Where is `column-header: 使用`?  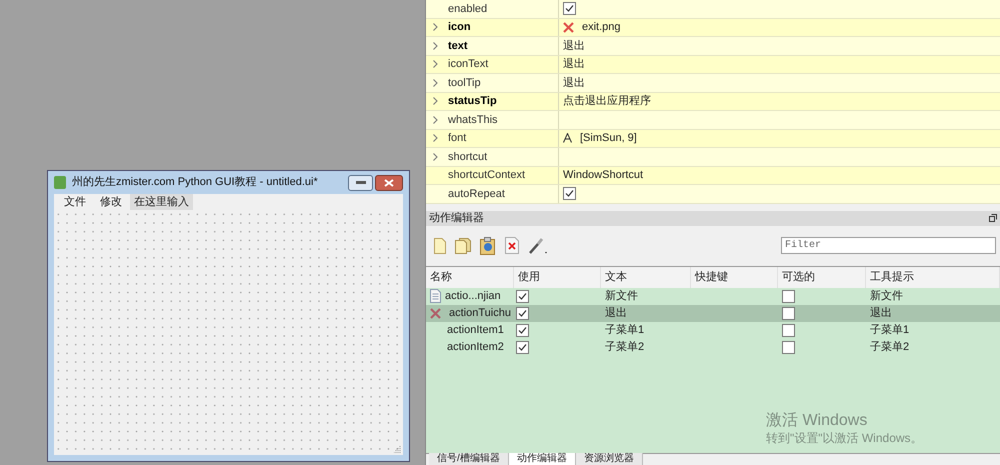
column-header: 使用 is located at coordinates (557, 277).